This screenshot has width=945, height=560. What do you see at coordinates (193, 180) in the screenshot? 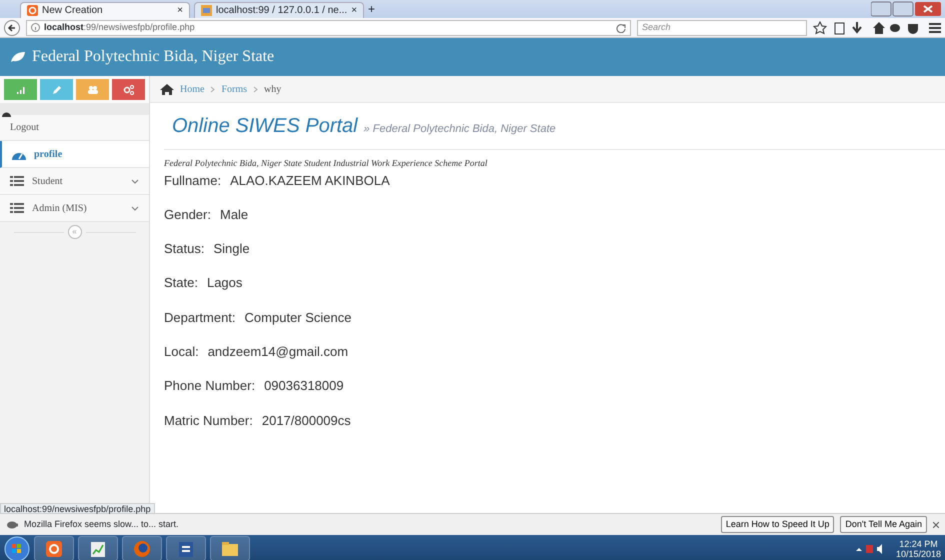
I see `field-label: Fullname:` at bounding box center [193, 180].